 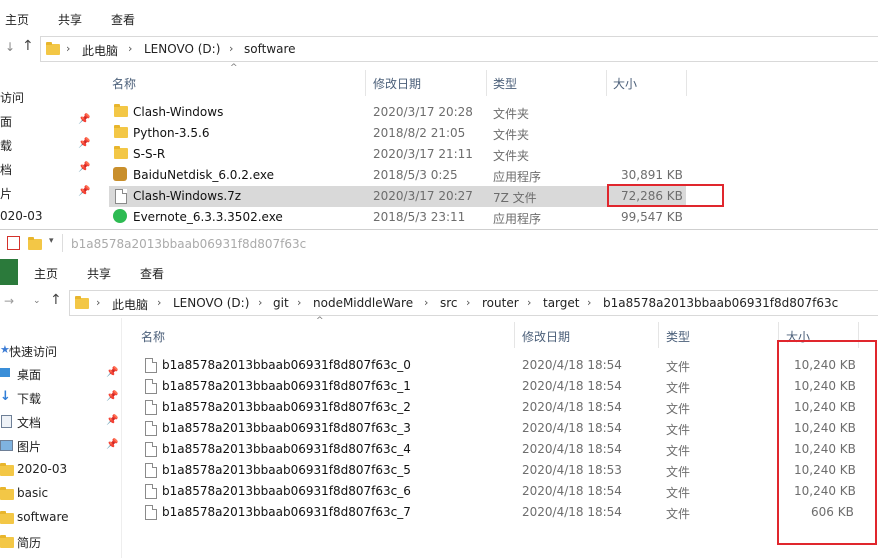 I want to click on pane-divider, so click(x=121, y=438).